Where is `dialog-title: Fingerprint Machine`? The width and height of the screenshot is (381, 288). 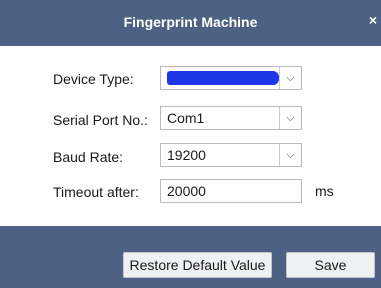 dialog-title: Fingerprint Machine is located at coordinates (190, 22).